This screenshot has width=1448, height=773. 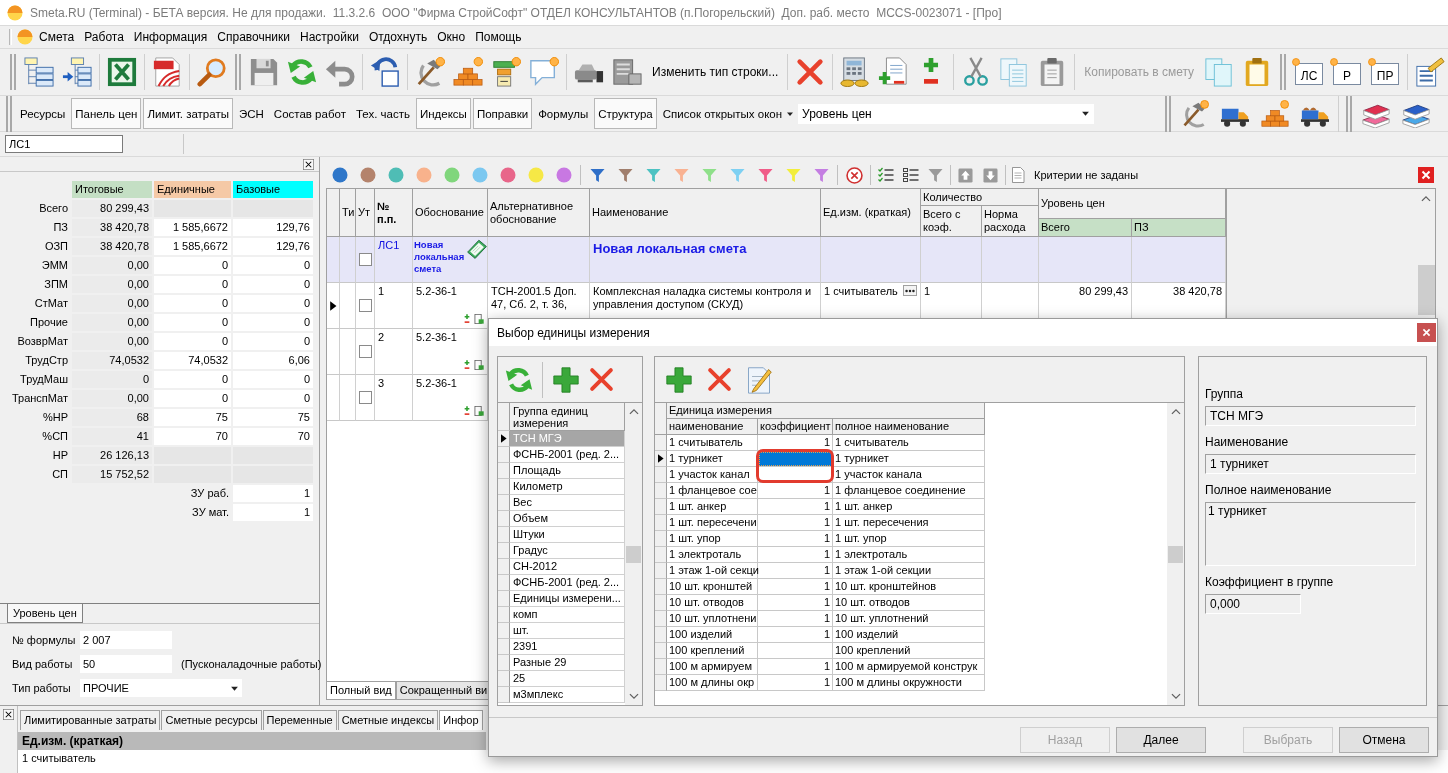 What do you see at coordinates (388, 720) in the screenshot?
I see `tab: Сметные индексы` at bounding box center [388, 720].